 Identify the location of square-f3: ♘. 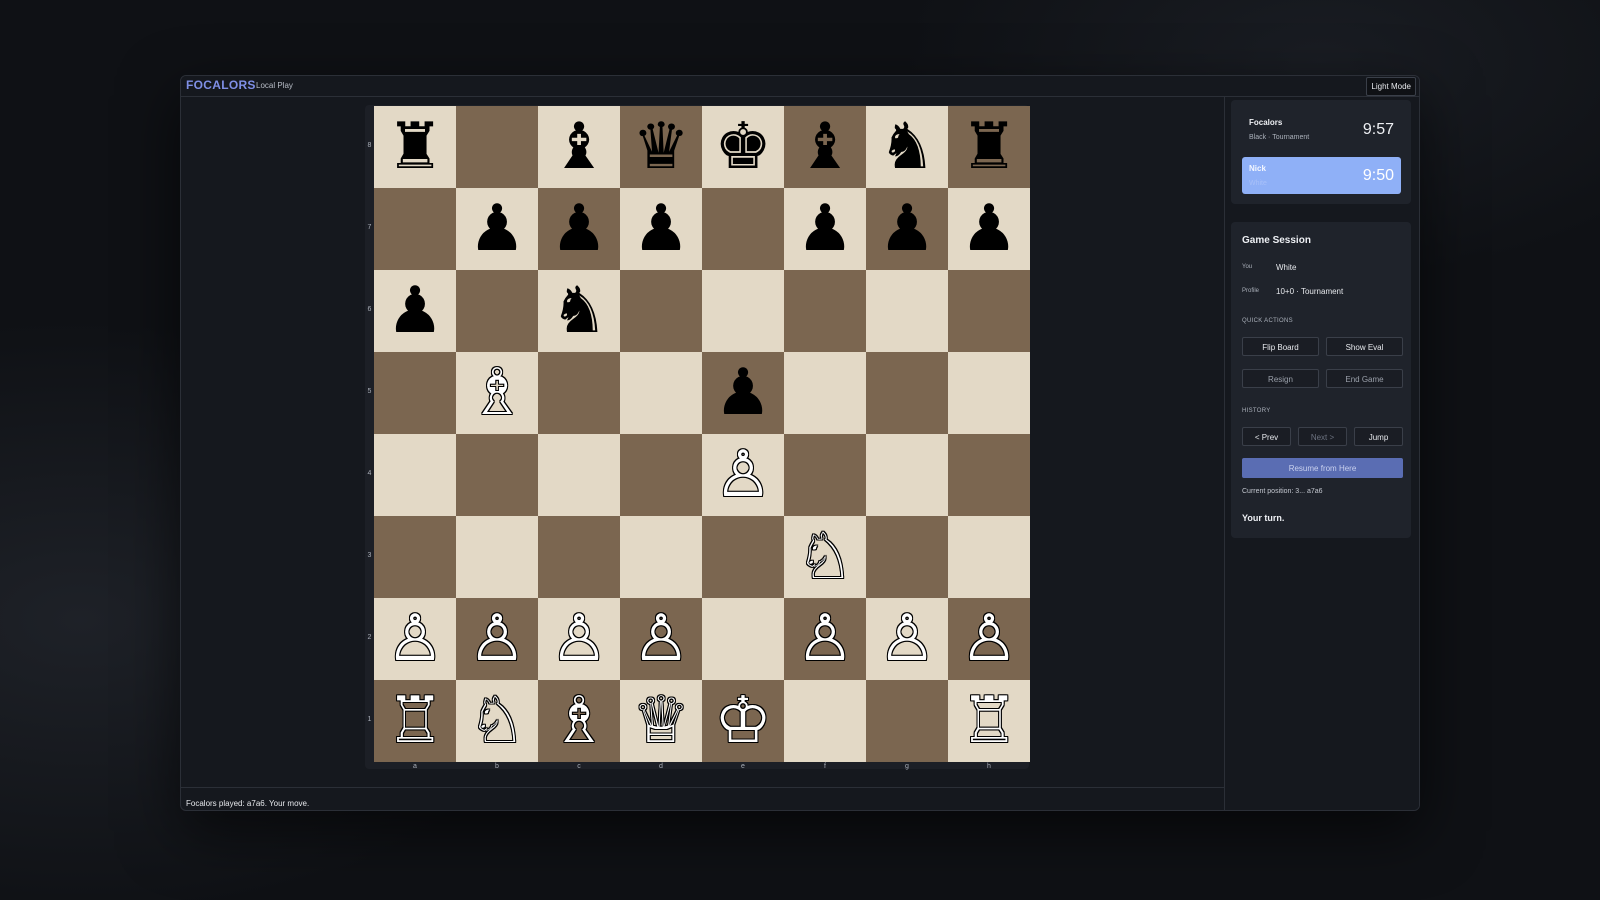
(825, 557).